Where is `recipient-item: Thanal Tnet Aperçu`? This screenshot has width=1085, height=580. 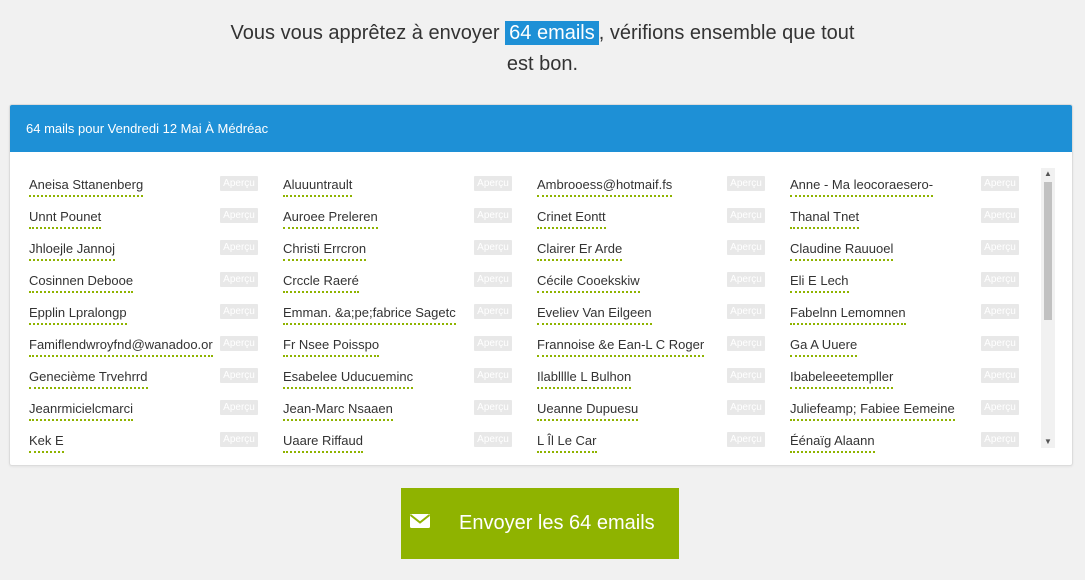 recipient-item: Thanal Tnet Aperçu is located at coordinates (525, 219).